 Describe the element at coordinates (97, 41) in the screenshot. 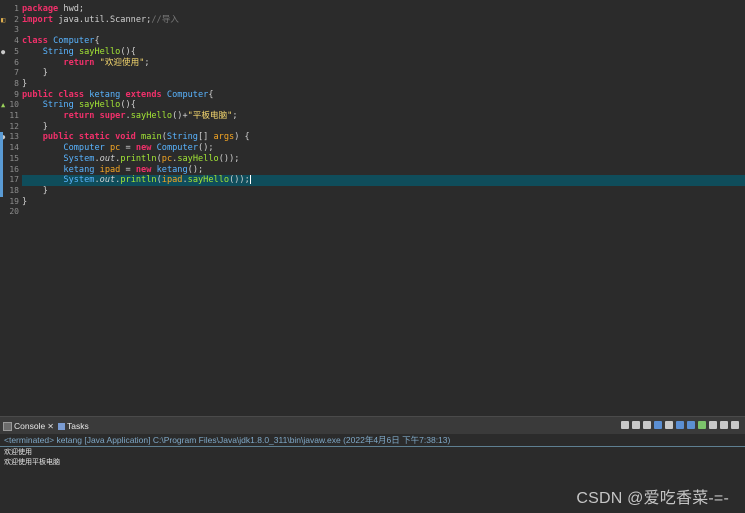

I see `code-token: {` at that location.